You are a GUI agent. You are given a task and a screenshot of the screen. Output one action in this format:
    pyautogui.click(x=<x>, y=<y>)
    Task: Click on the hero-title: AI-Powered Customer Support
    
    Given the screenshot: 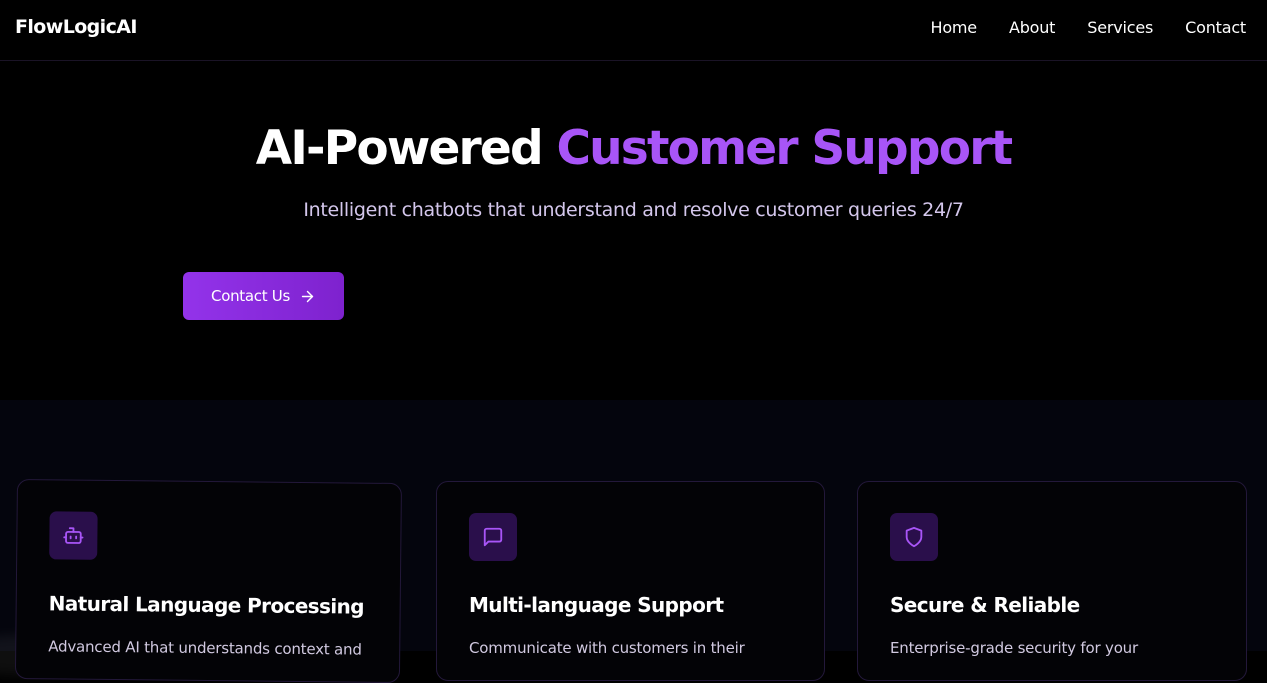 What is the action you would take?
    pyautogui.click(x=633, y=149)
    